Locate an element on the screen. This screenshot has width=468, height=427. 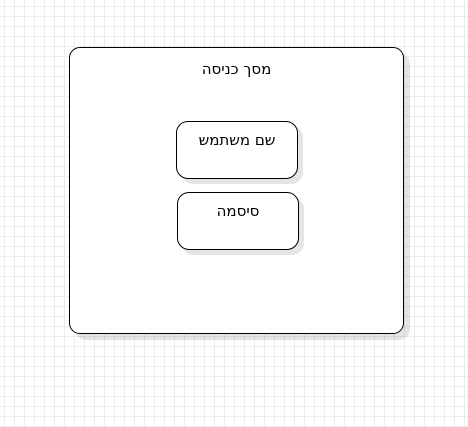
password-field: סיסמה is located at coordinates (238, 221).